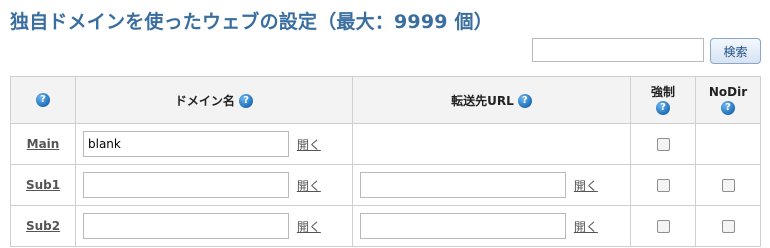 Image resolution: width=770 pixels, height=248 pixels. What do you see at coordinates (186, 185) in the screenshot?
I see `domain-input-sub1` at bounding box center [186, 185].